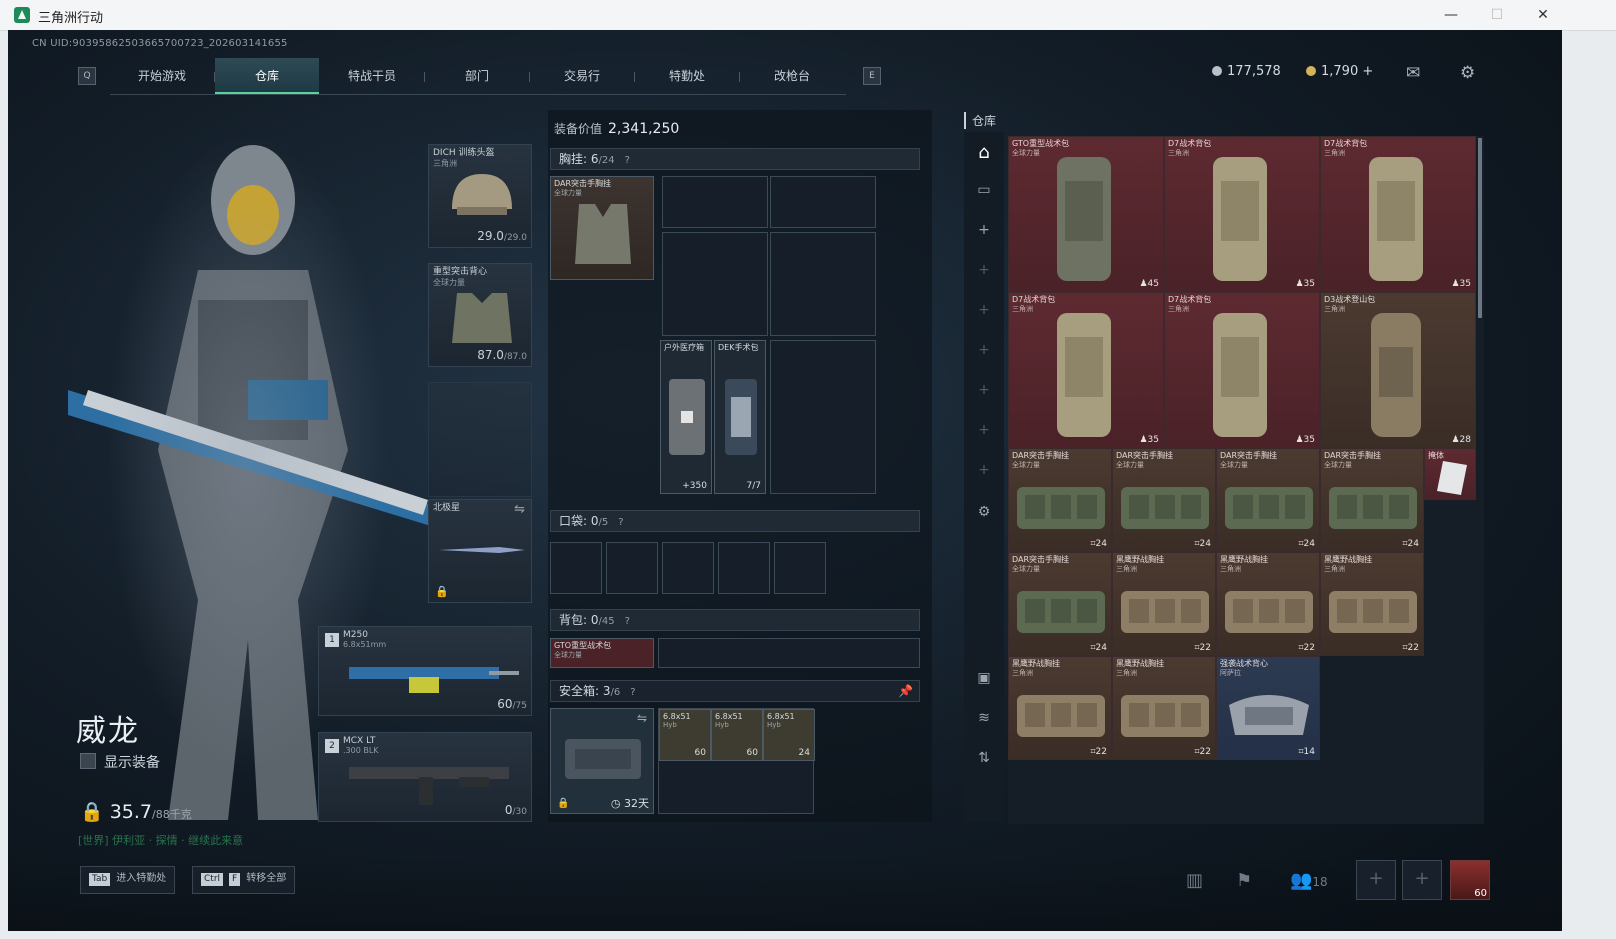  I want to click on medkit-item: 户外医疗箱 +350, so click(686, 417).